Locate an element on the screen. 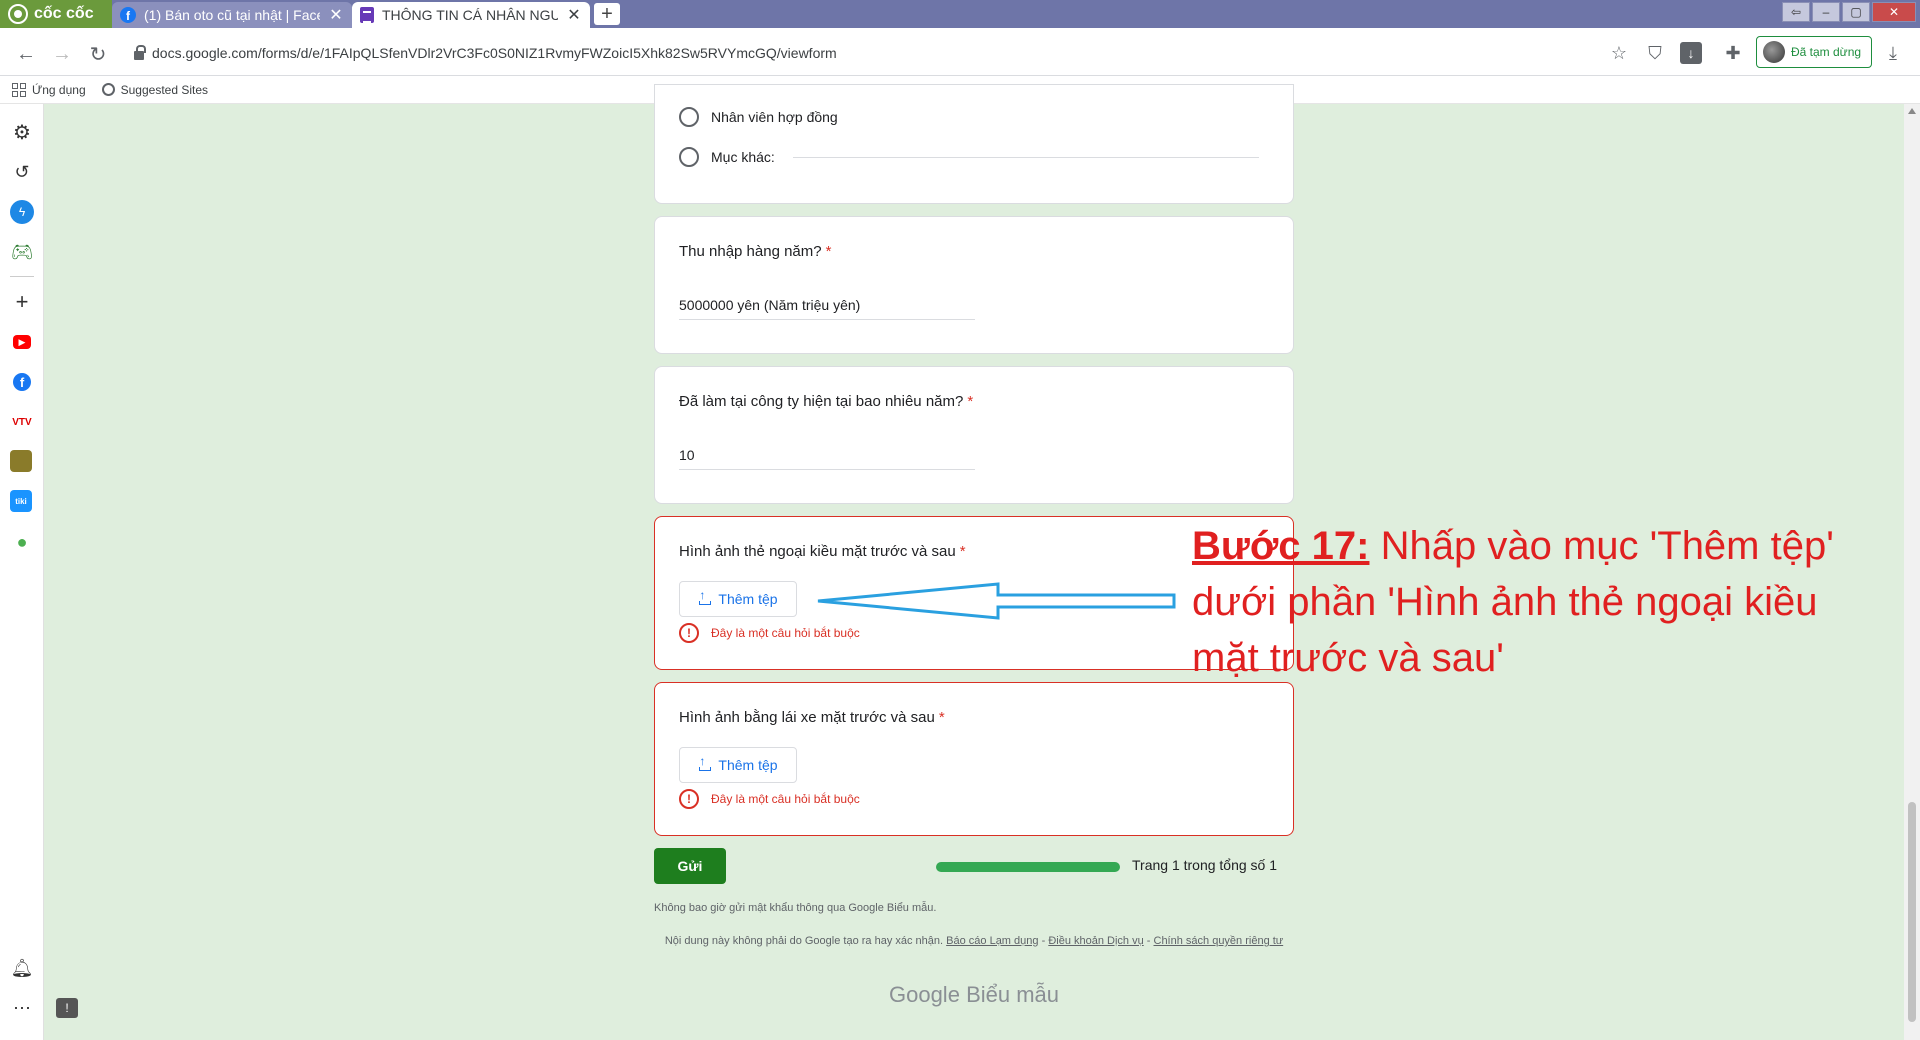 This screenshot has height=1040, width=1920. window-controls: ⇦ – ▢ ✕ is located at coordinates (1851, 12).